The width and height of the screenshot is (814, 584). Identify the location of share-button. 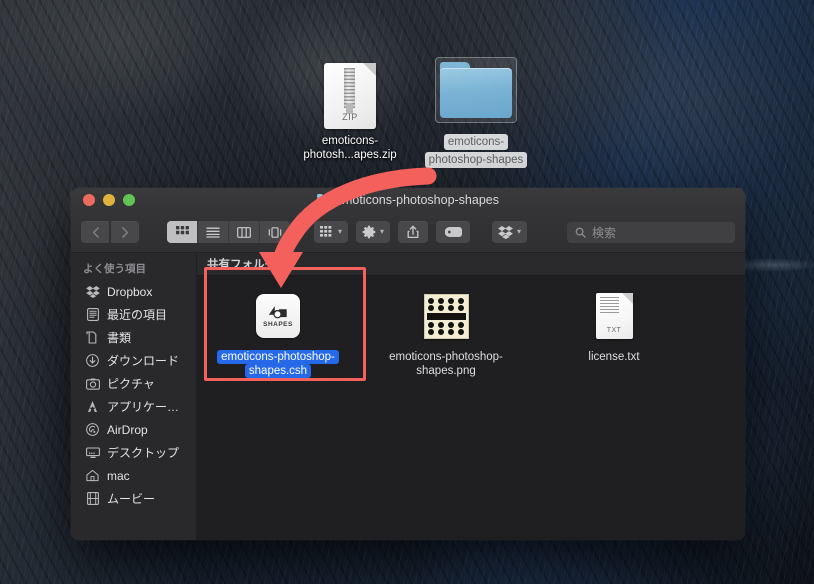
(413, 232).